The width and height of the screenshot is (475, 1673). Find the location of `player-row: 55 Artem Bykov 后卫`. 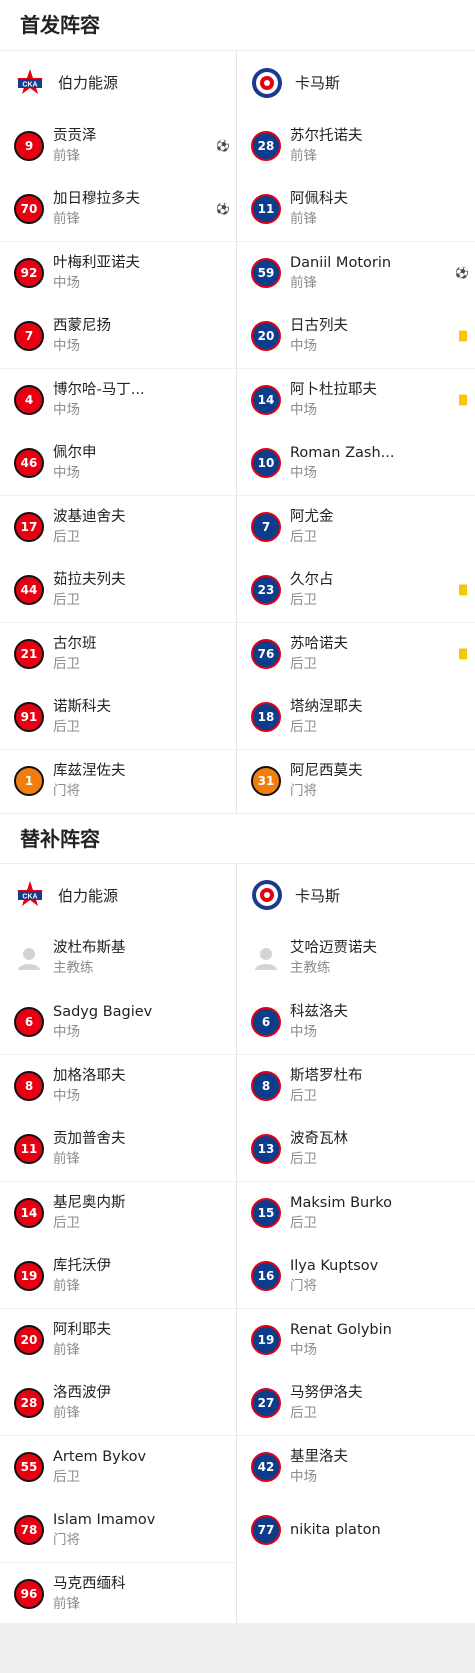

player-row: 55 Artem Bykov 后卫 is located at coordinates (118, 1466).